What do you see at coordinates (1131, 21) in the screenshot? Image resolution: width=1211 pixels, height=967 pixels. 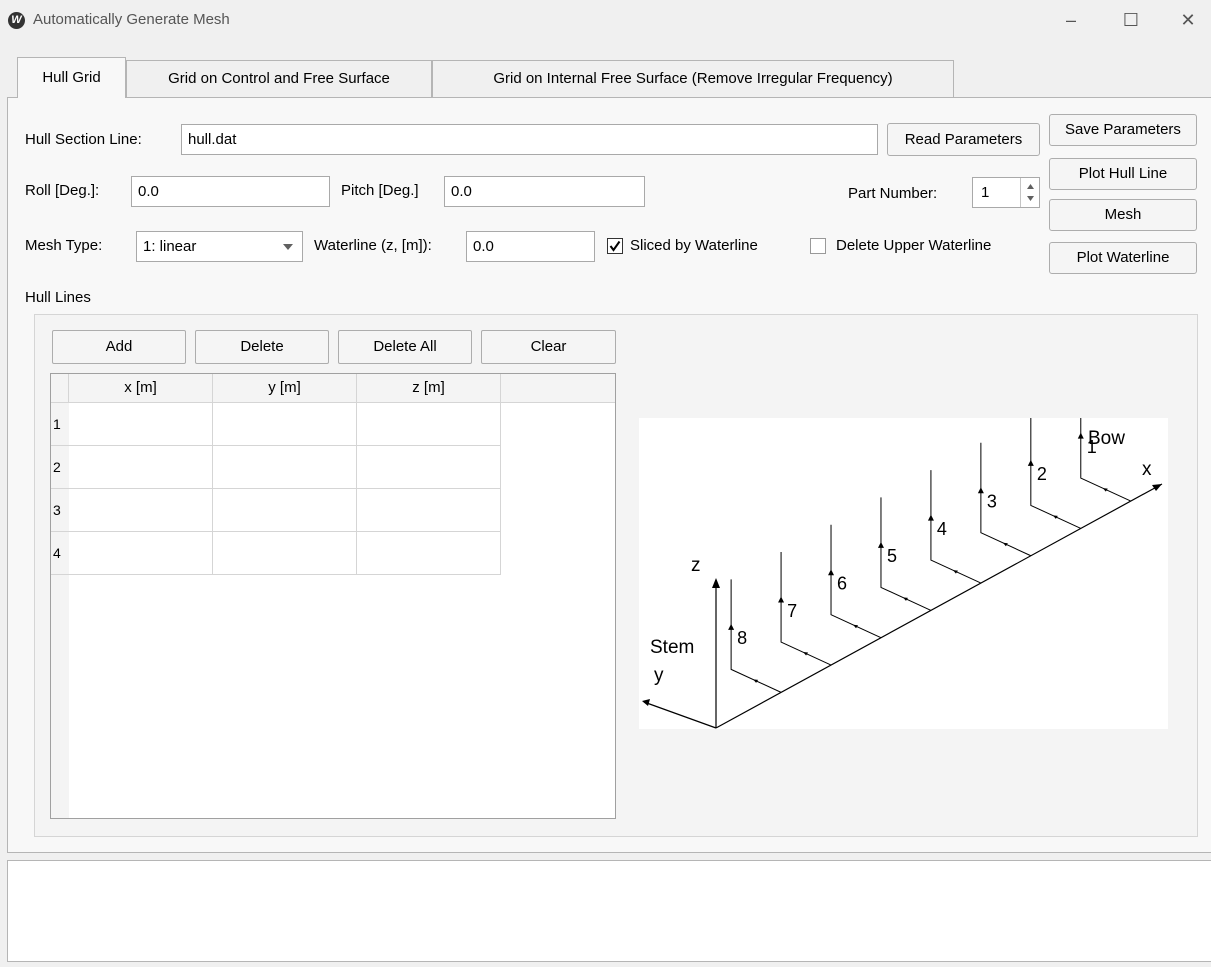 I see `maximize-button: ☐` at bounding box center [1131, 21].